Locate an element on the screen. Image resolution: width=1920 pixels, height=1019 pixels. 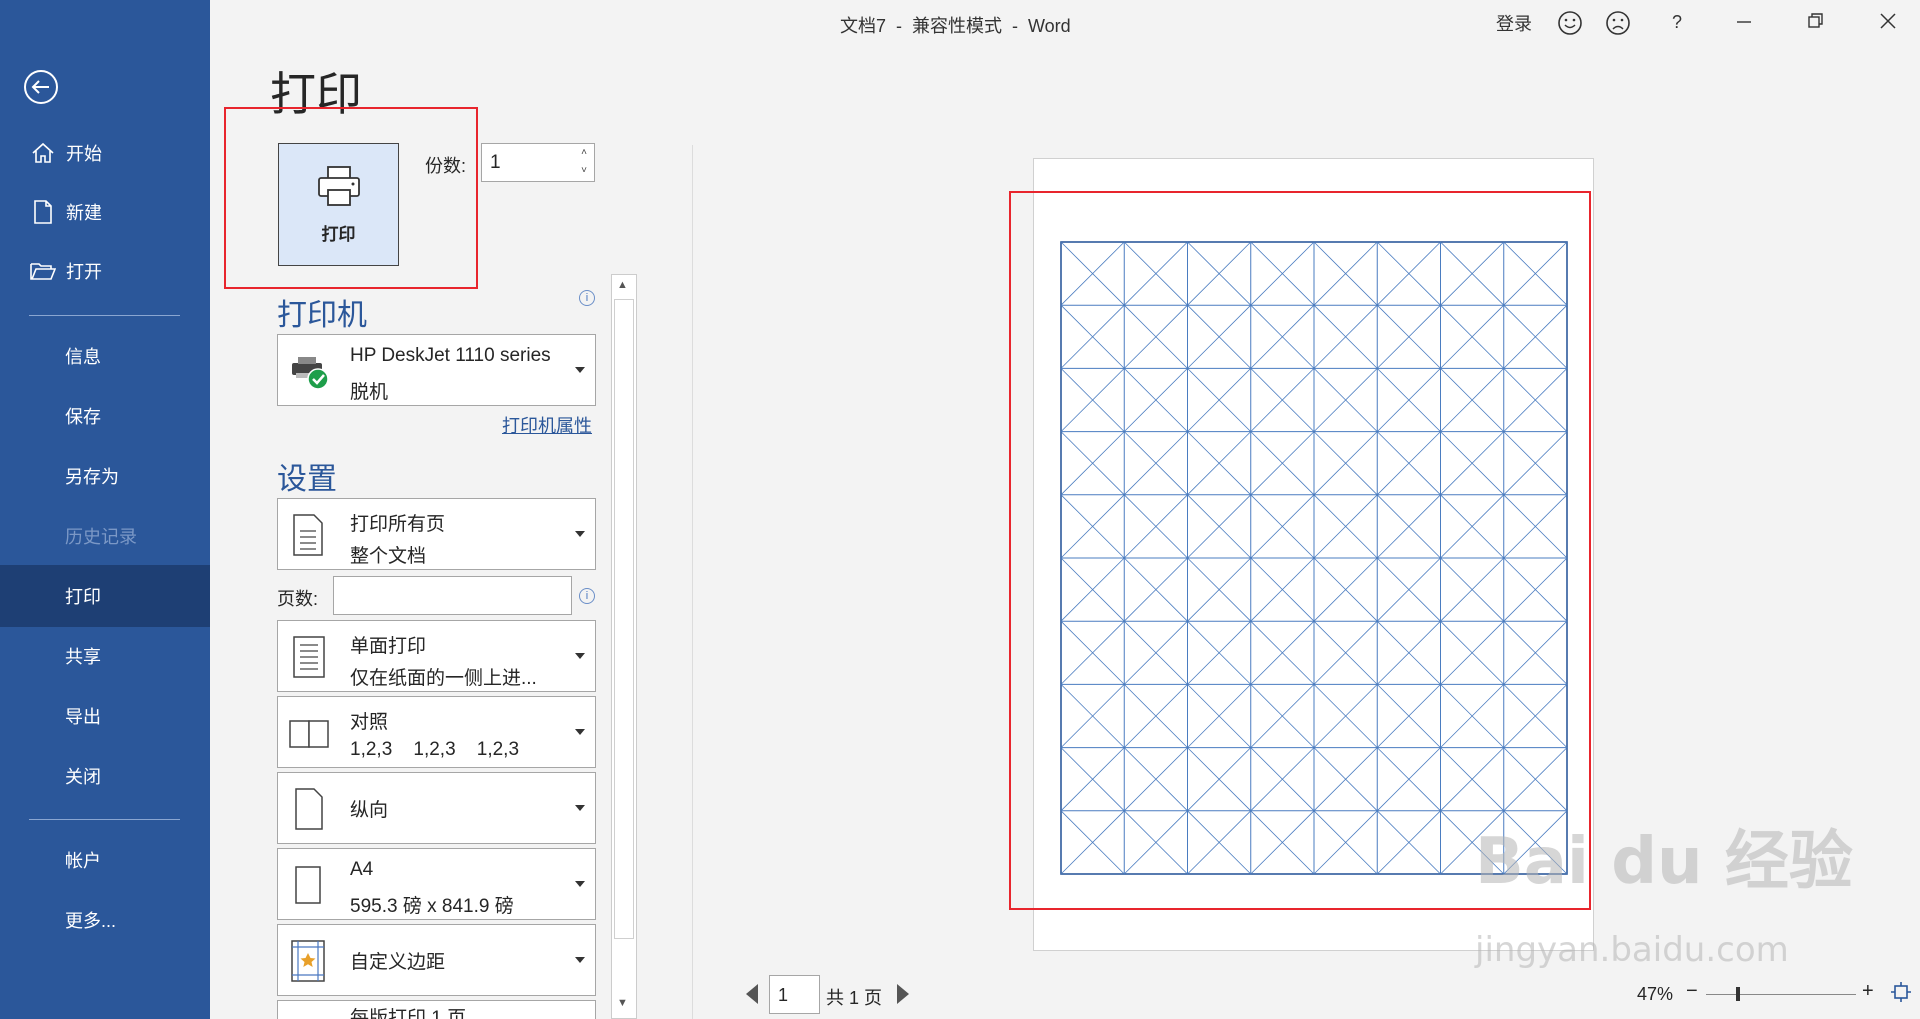
close-icon is located at coordinates (1888, 23).